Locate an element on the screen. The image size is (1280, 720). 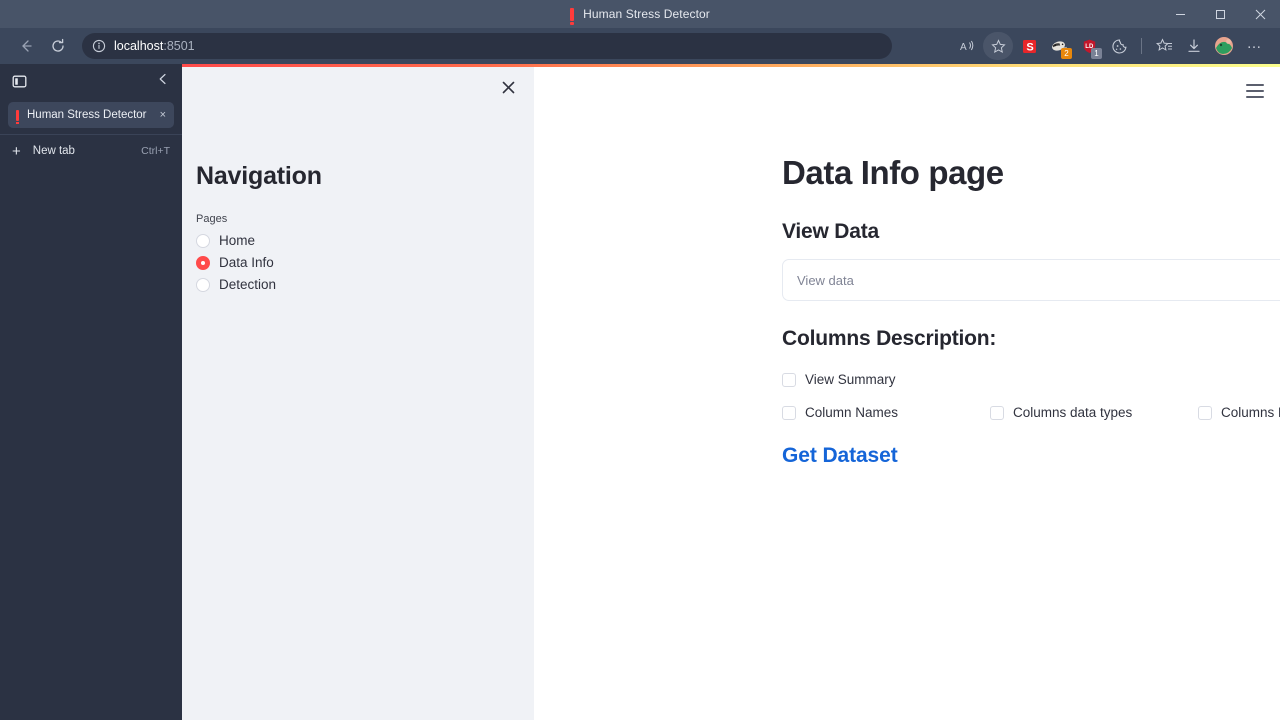
checkbox-view-summary-box is located at coordinates (789, 379).